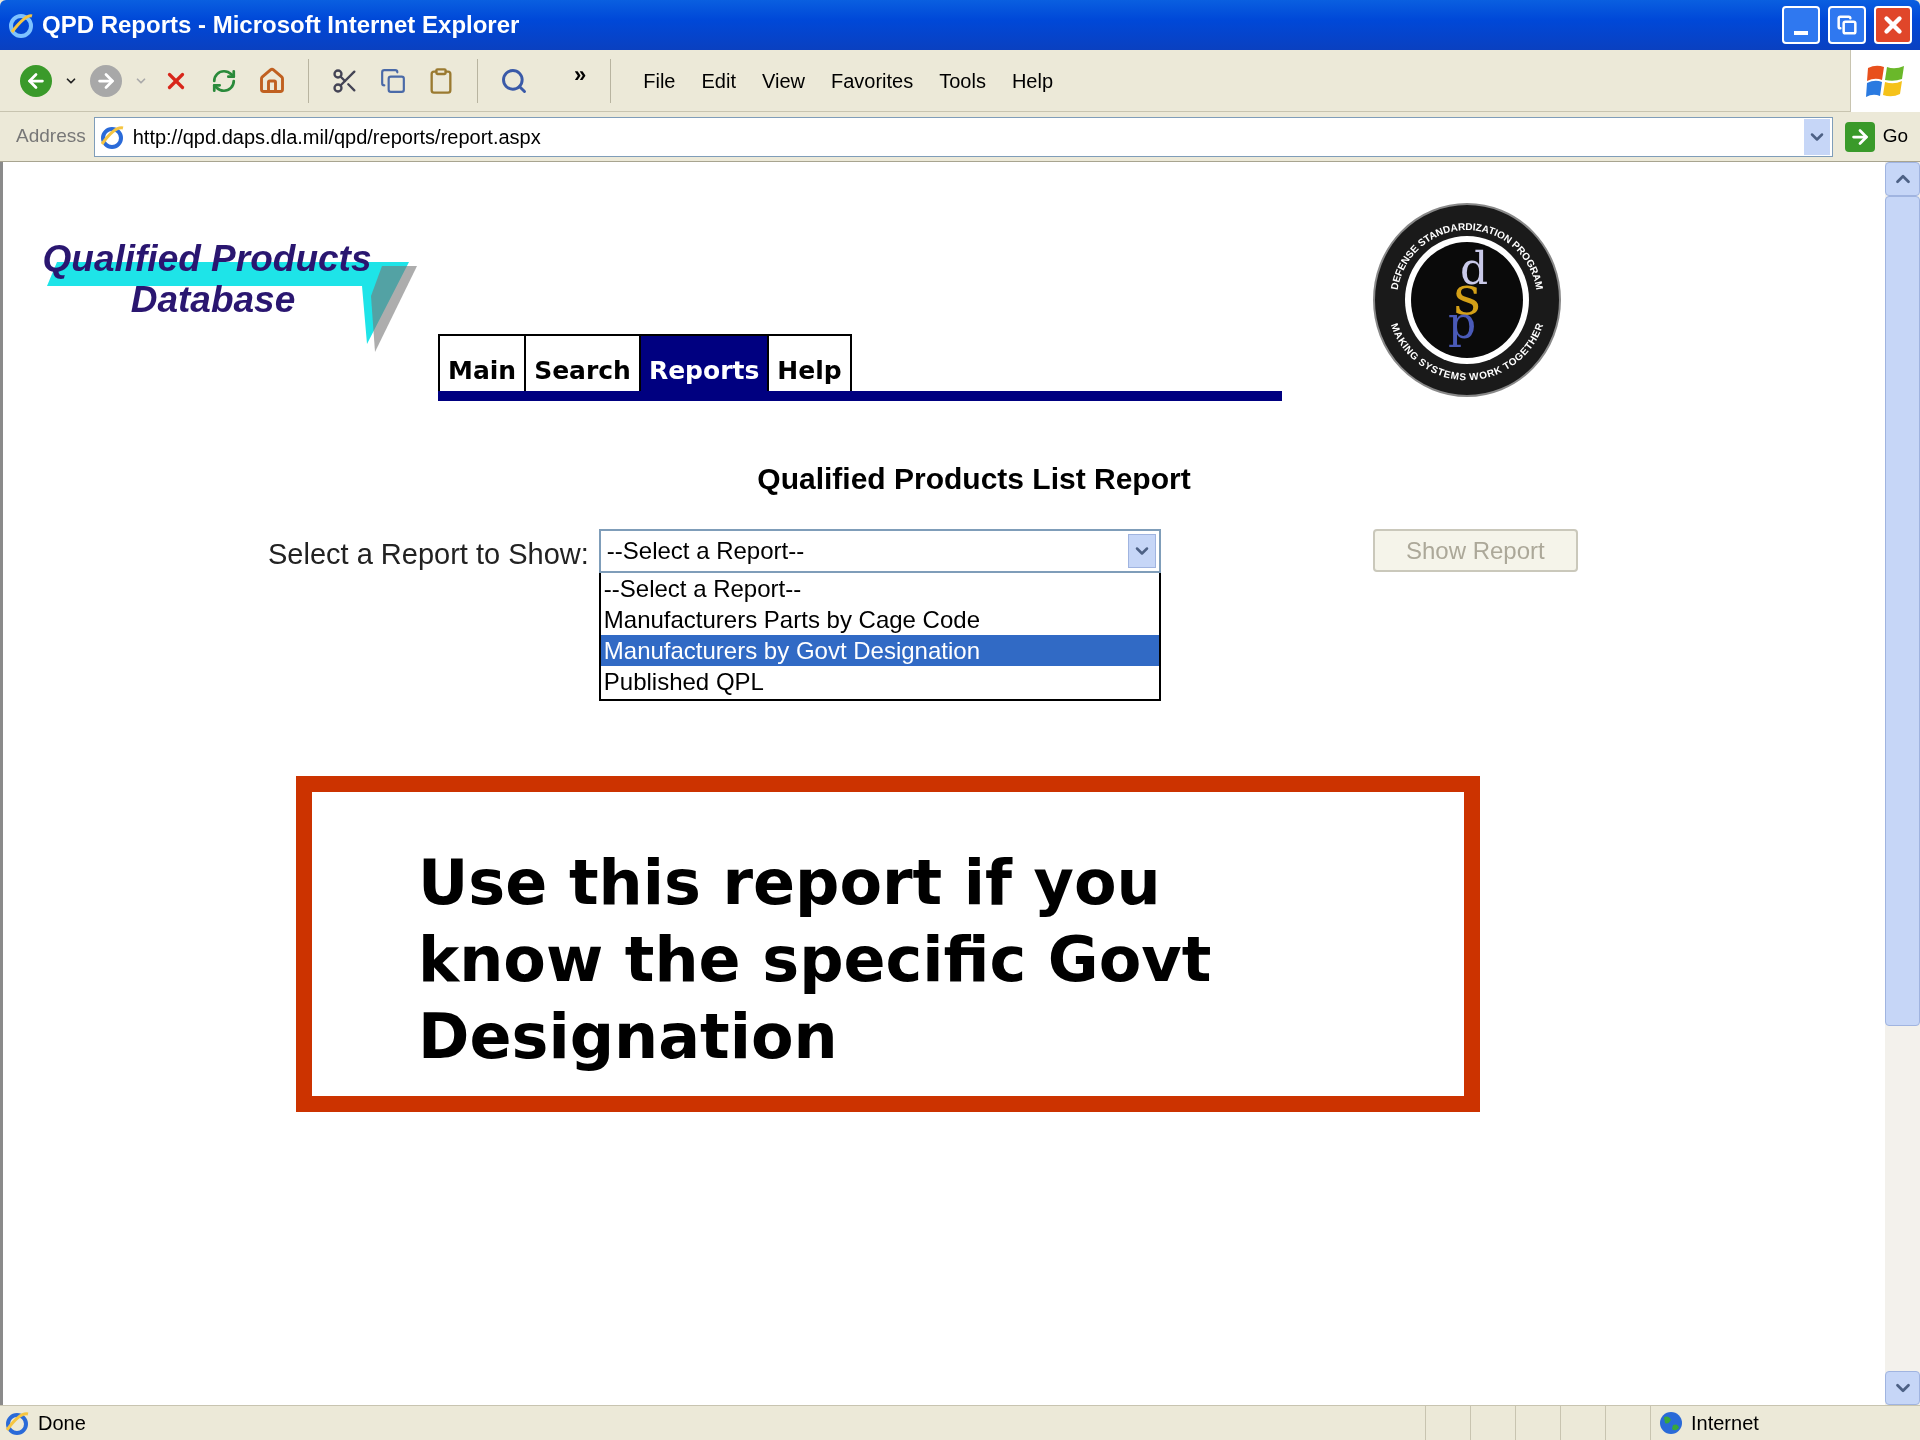 This screenshot has width=1920, height=1440. What do you see at coordinates (213, 299) in the screenshot?
I see `logo-text: Database` at bounding box center [213, 299].